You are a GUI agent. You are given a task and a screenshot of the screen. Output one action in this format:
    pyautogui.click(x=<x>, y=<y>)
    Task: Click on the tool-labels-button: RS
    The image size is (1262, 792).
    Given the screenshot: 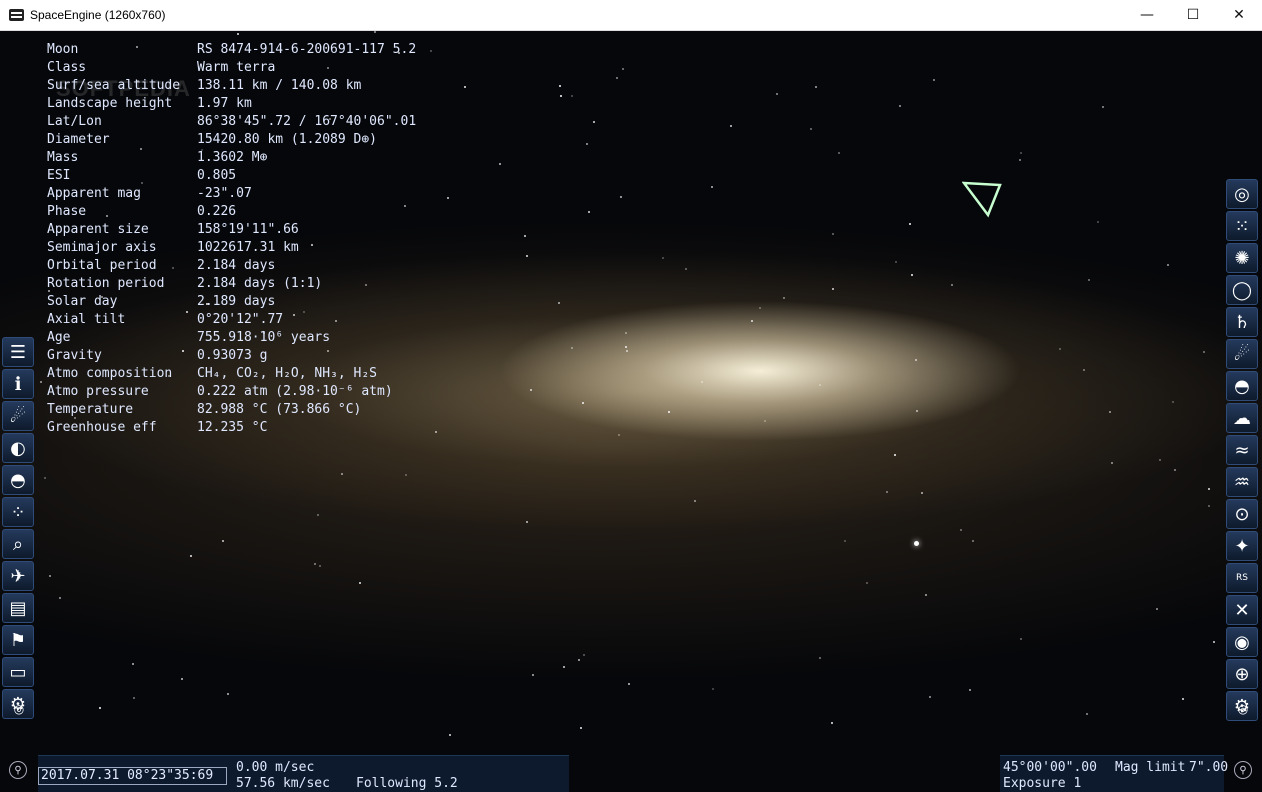 What is the action you would take?
    pyautogui.click(x=1242, y=578)
    